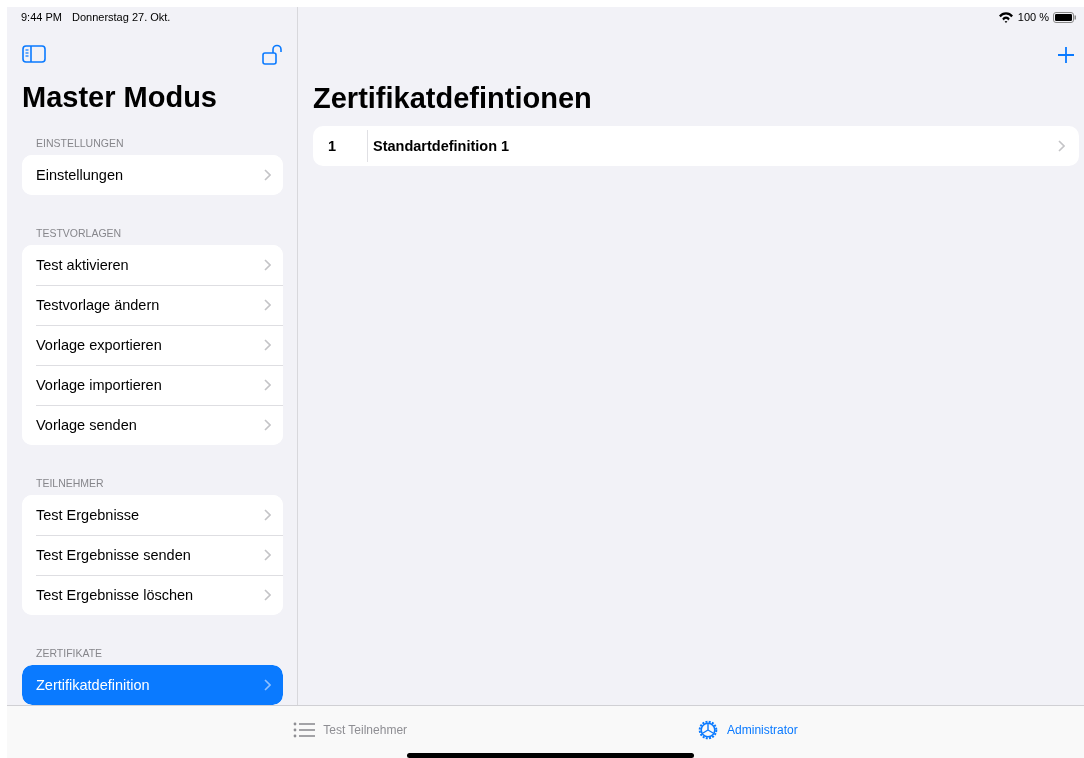 The image size is (1084, 758). Describe the element at coordinates (1066, 55) in the screenshot. I see `add-icon` at that location.